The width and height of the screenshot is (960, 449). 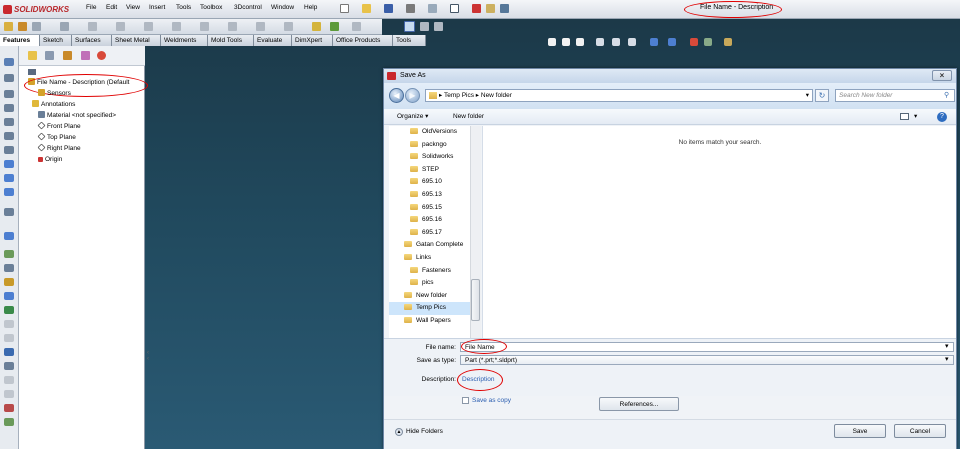 What do you see at coordinates (133, 7) in the screenshot?
I see `menu-view: View` at bounding box center [133, 7].